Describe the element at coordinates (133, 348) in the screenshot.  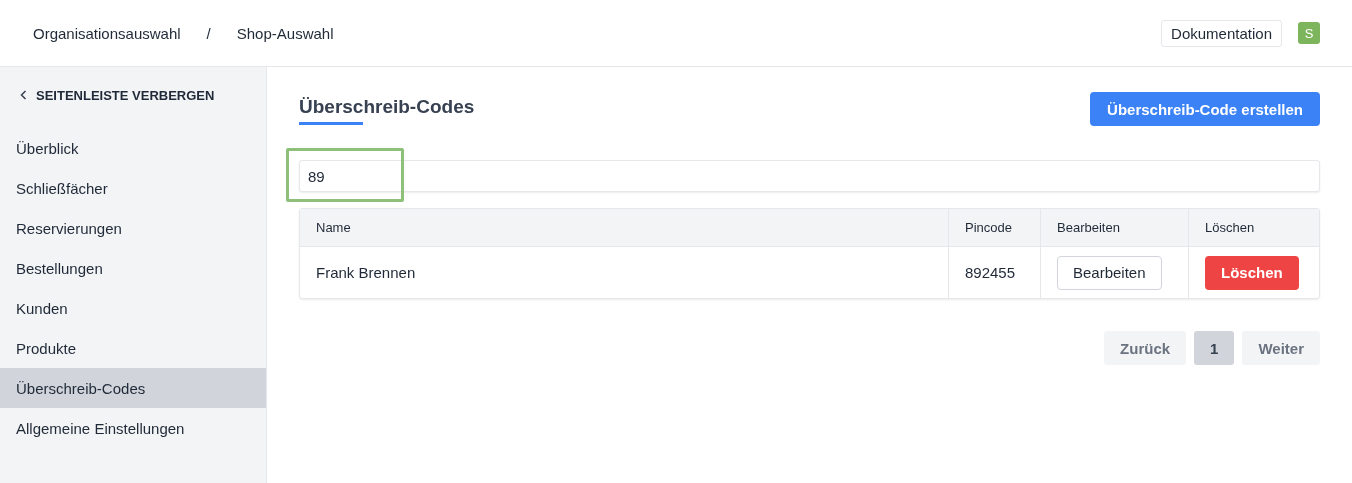
I see `sidebar-item: Produkte` at that location.